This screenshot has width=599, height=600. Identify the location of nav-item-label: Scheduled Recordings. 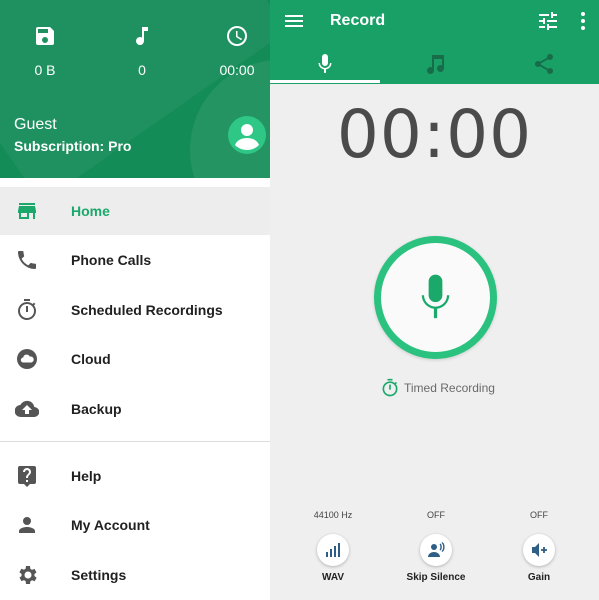
(147, 310).